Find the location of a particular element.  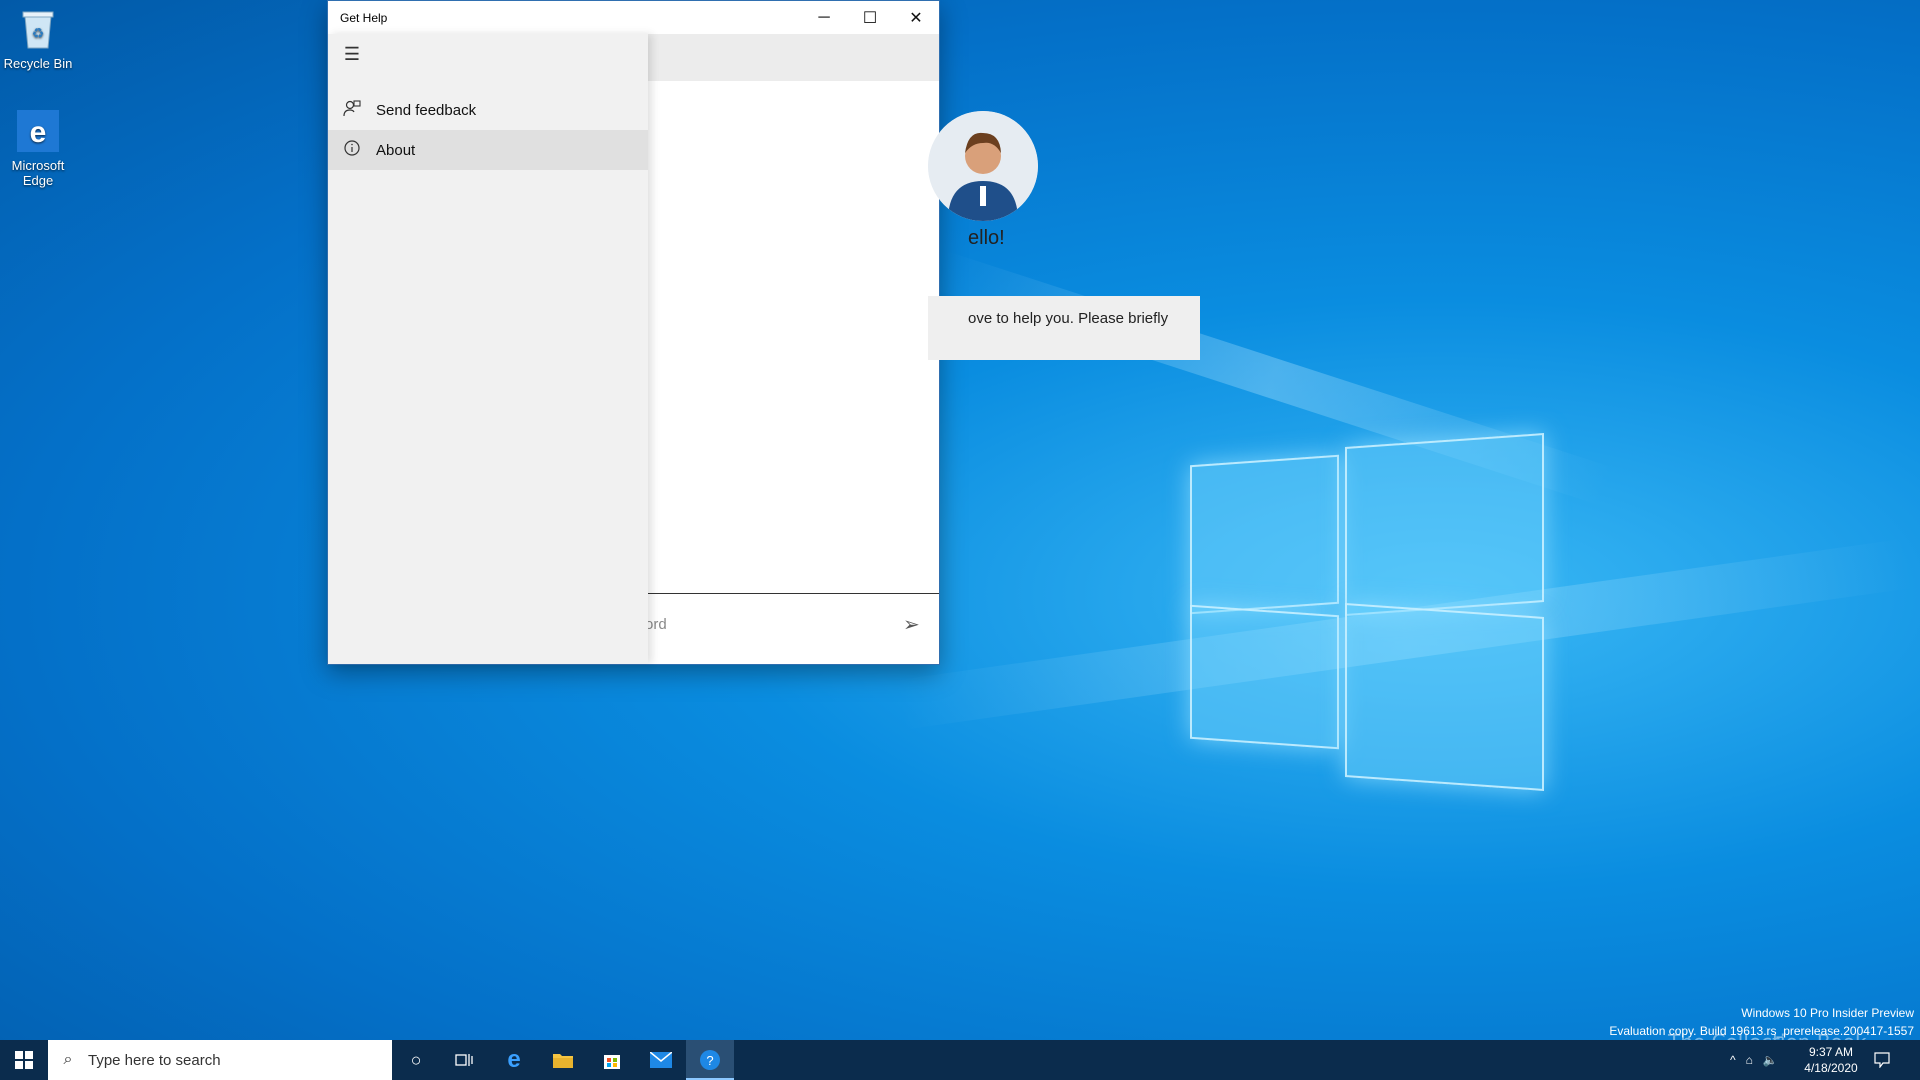

build-watermark-line1: Windows 10 Pro Insider Preview is located at coordinates (1827, 1013).